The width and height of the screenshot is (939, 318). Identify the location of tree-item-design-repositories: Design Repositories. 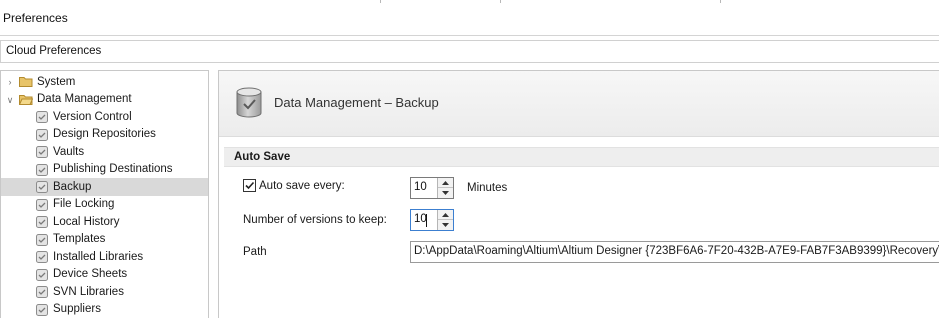
(104, 135).